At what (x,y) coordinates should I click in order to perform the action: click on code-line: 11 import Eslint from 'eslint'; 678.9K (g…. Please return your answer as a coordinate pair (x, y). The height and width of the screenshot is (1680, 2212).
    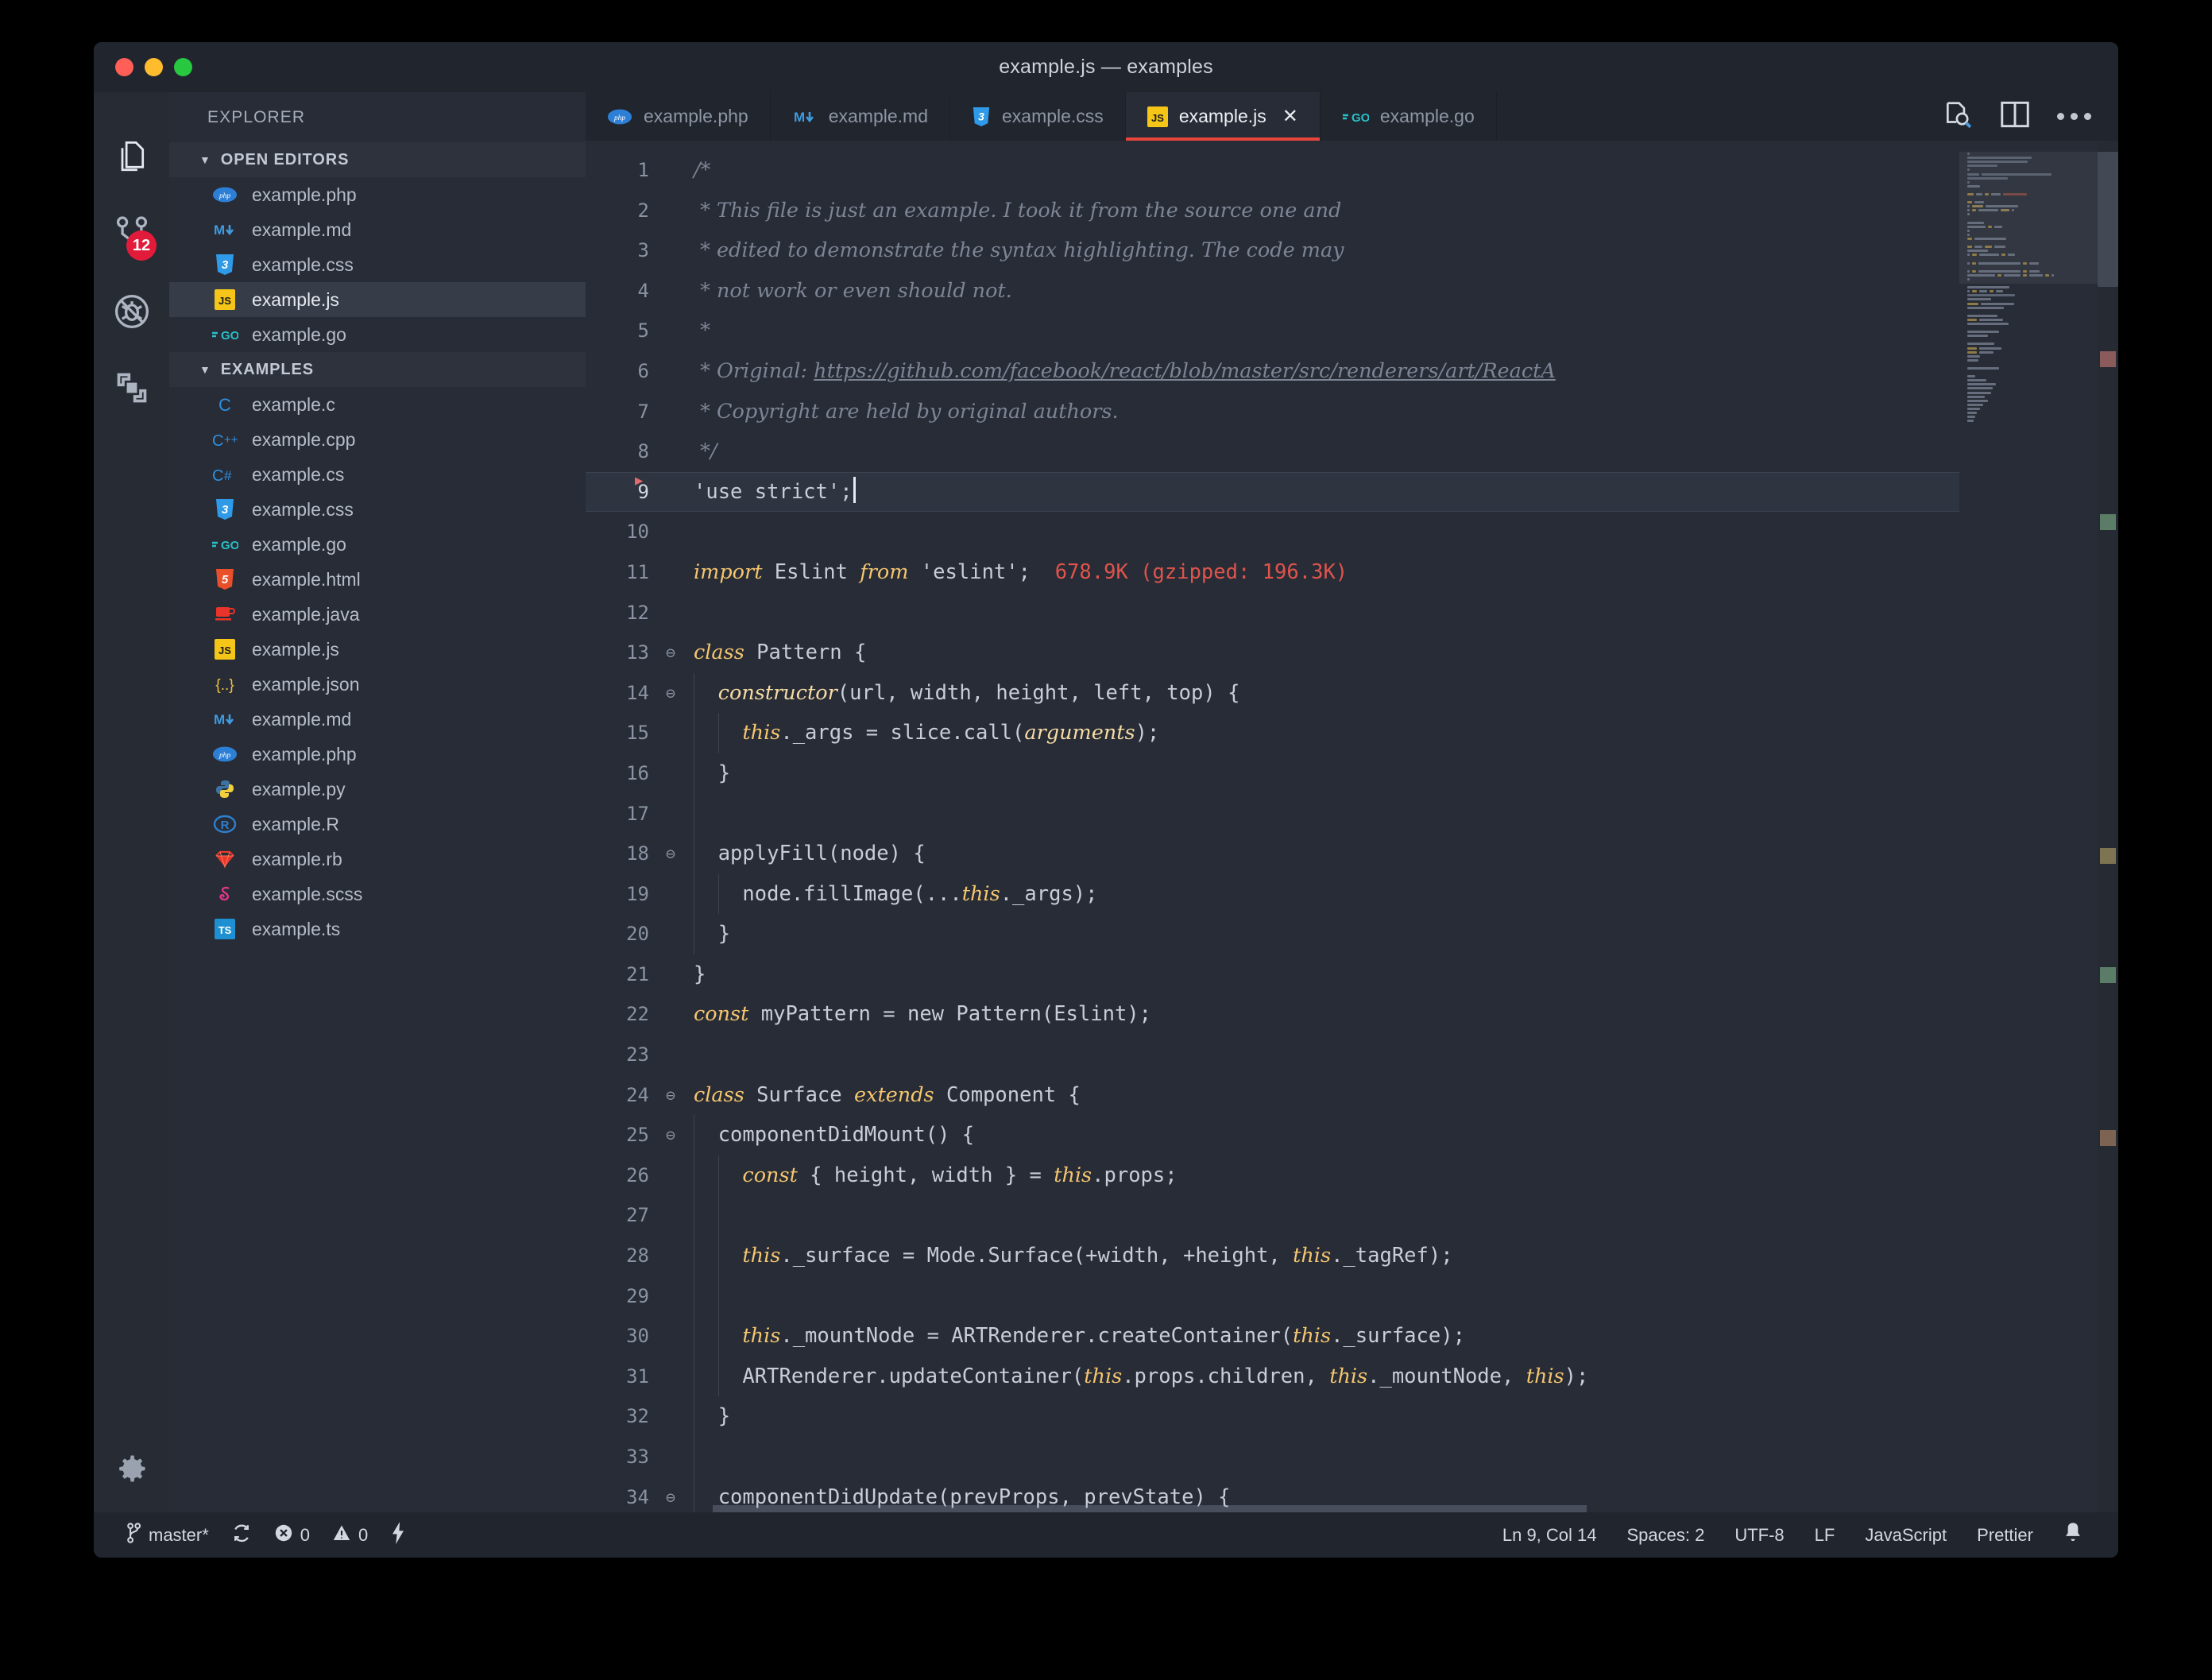
    Looking at the image, I should click on (1272, 572).